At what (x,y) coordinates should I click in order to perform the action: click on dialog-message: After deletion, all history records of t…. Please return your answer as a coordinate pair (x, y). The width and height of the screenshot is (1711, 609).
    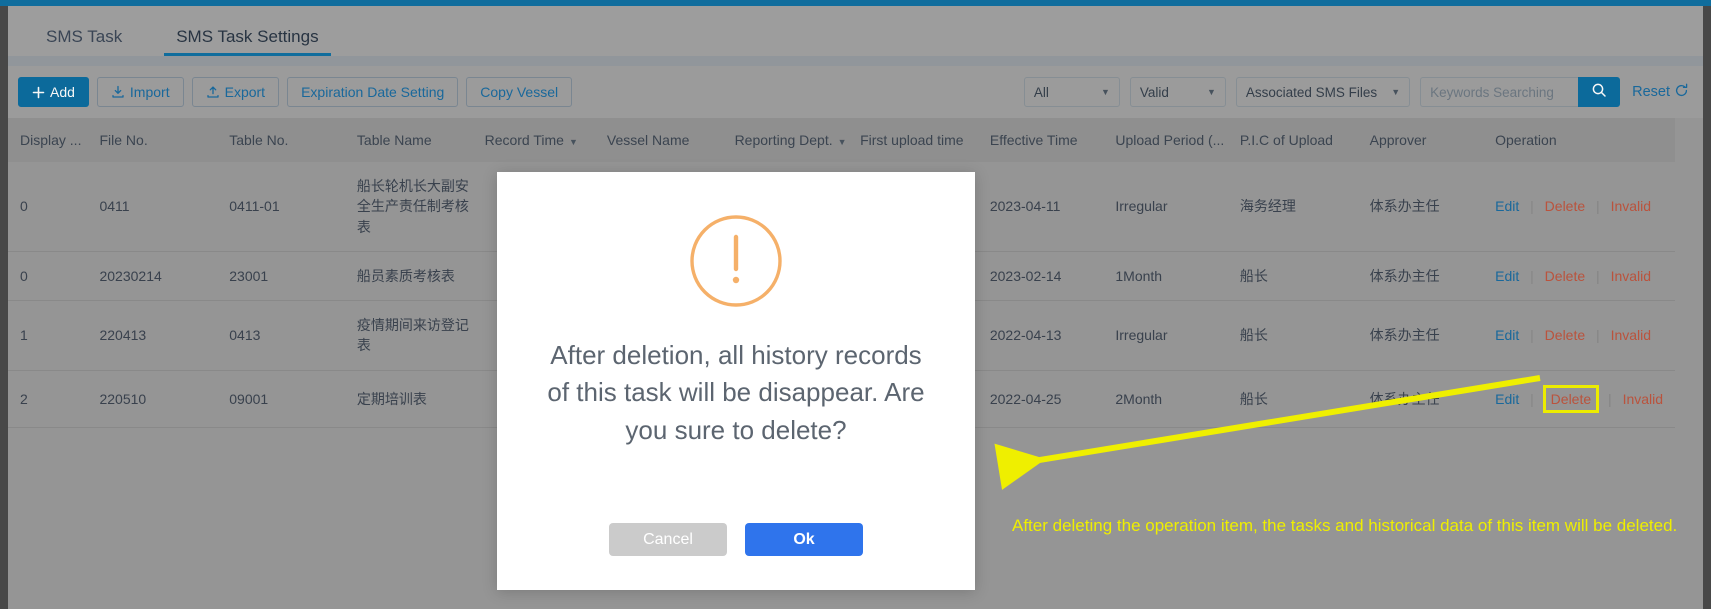
    Looking at the image, I should click on (736, 392).